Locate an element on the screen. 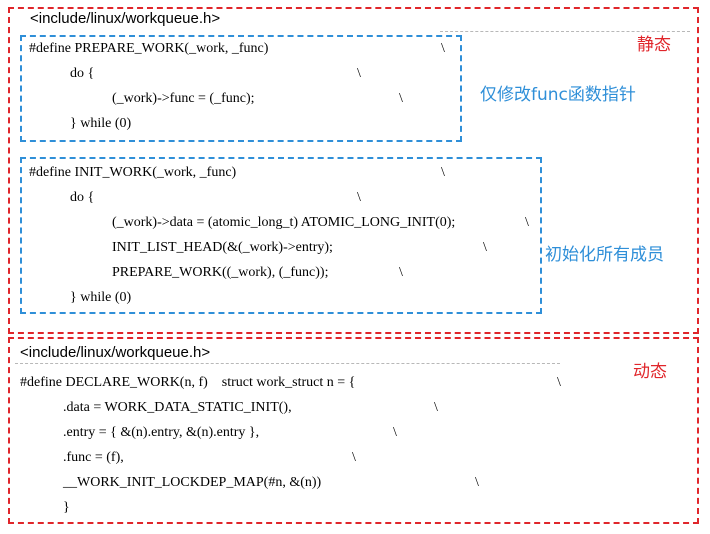 This screenshot has height=534, width=710. init-work-line-6: } while (0) is located at coordinates (101, 297).